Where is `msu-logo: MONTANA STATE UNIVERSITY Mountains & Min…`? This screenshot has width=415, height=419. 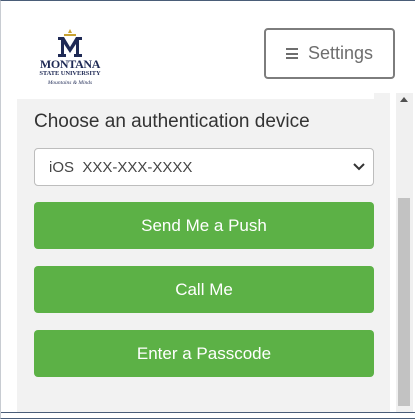 msu-logo: MONTANA STATE UNIVERSITY Mountains & Min… is located at coordinates (70, 60).